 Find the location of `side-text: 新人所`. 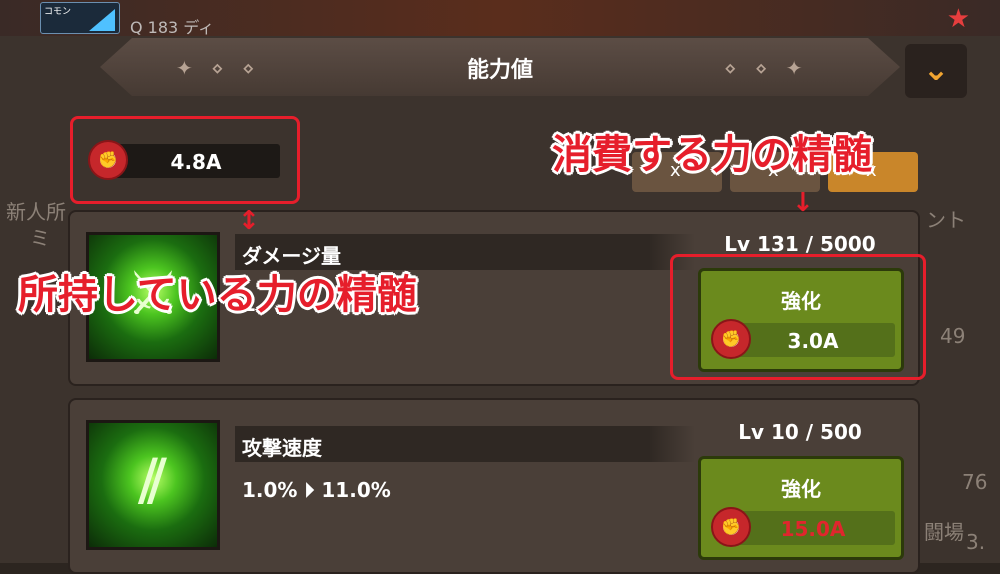

side-text: 新人所 is located at coordinates (36, 212).